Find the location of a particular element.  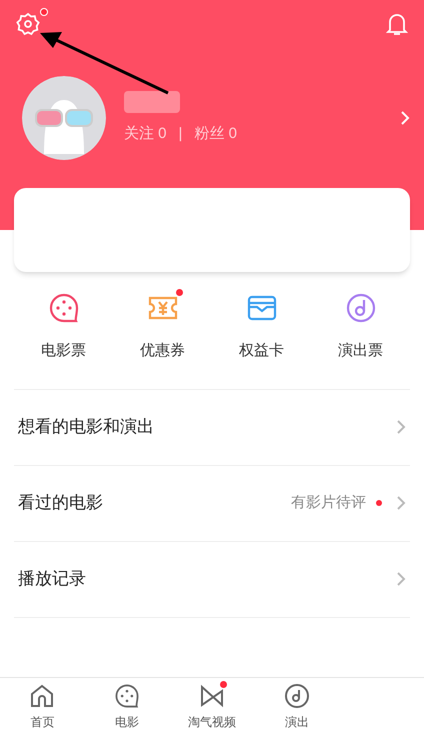

shortcut-button: 电影票 is located at coordinates (63, 327).